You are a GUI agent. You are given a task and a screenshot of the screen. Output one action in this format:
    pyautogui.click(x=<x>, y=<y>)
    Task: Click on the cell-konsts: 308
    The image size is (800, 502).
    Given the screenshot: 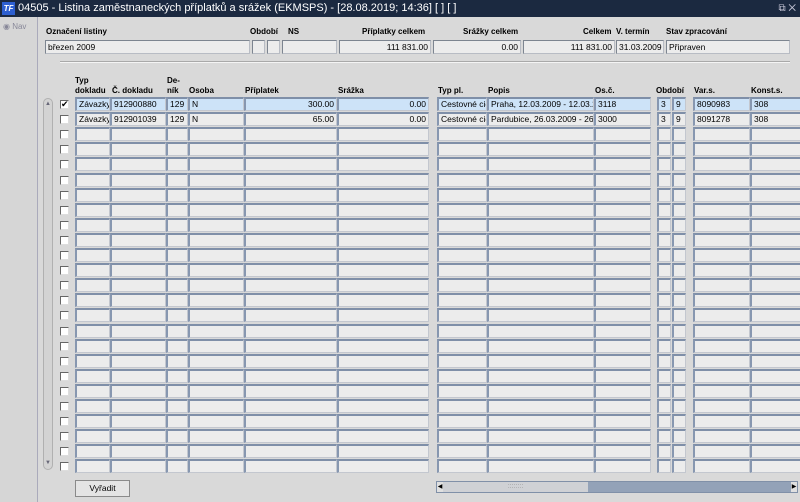 What is the action you would take?
    pyautogui.click(x=775, y=104)
    